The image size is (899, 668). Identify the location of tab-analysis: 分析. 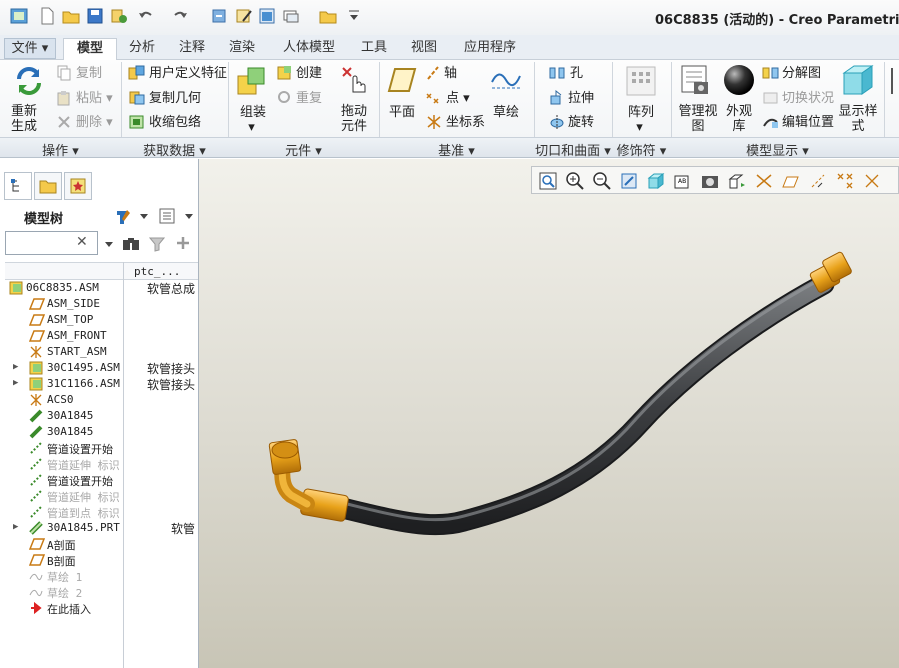
(142, 49).